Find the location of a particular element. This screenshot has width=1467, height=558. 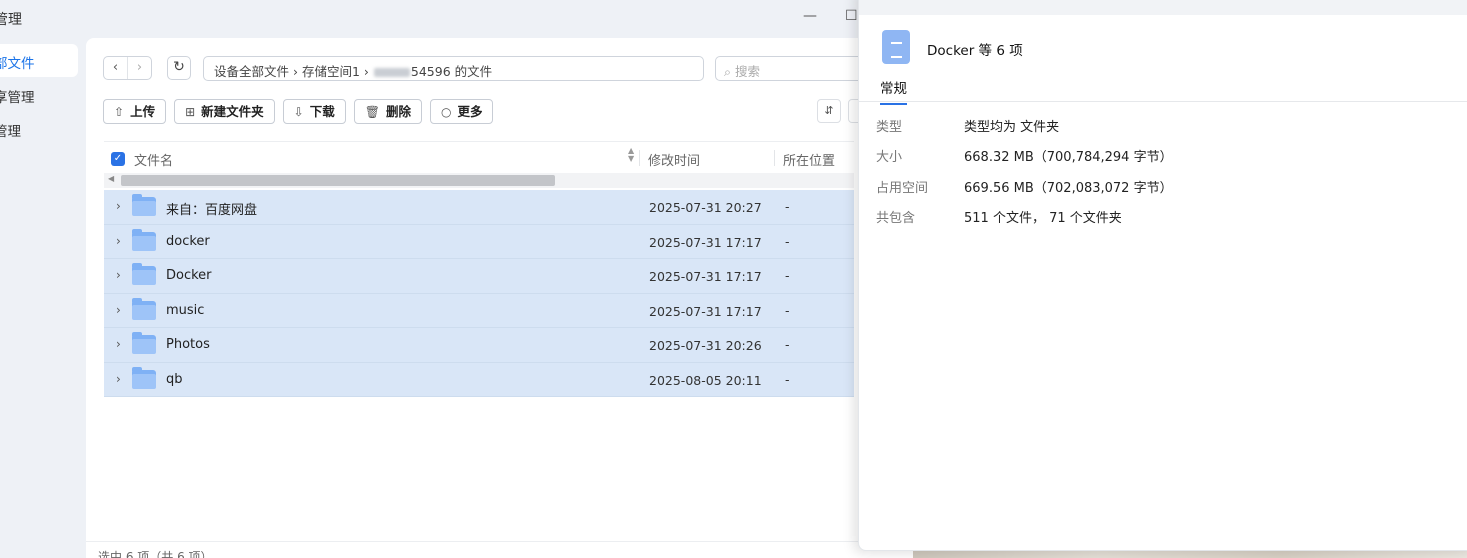

sort-icon: ⇵ is located at coordinates (829, 110).